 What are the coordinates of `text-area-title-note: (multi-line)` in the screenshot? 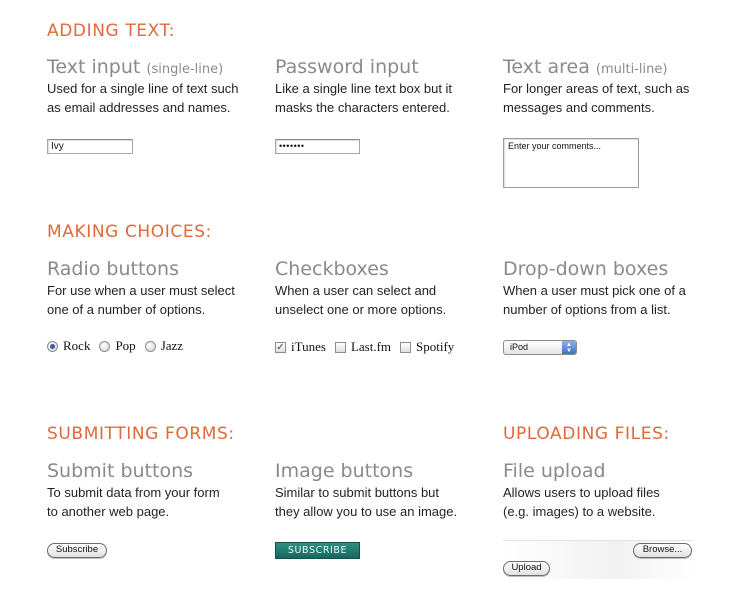 It's located at (631, 69).